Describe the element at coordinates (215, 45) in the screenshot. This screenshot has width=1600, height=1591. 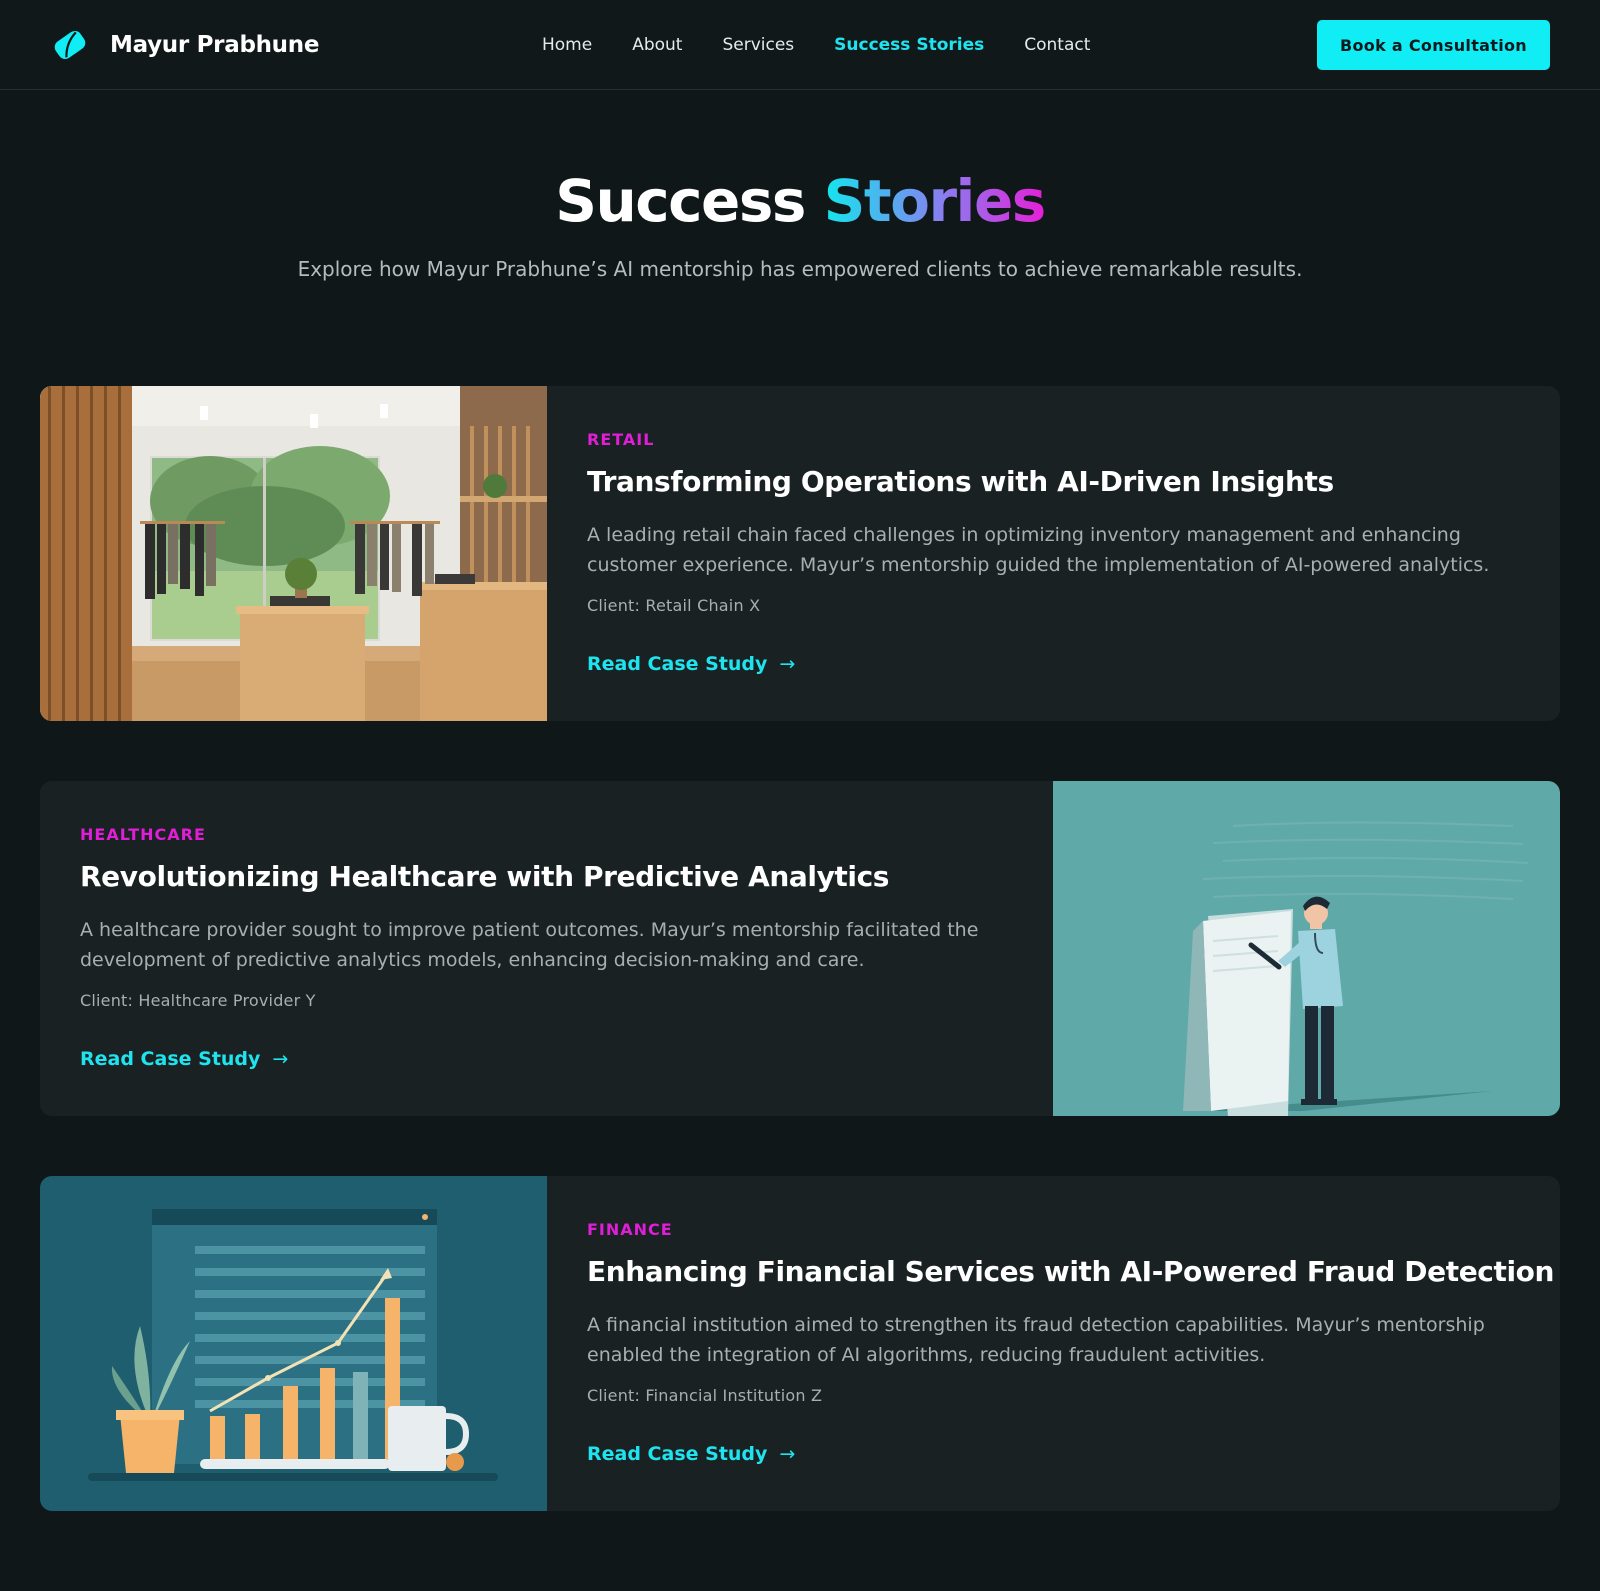
I see `brand-name: Mayur Prabhune` at that location.